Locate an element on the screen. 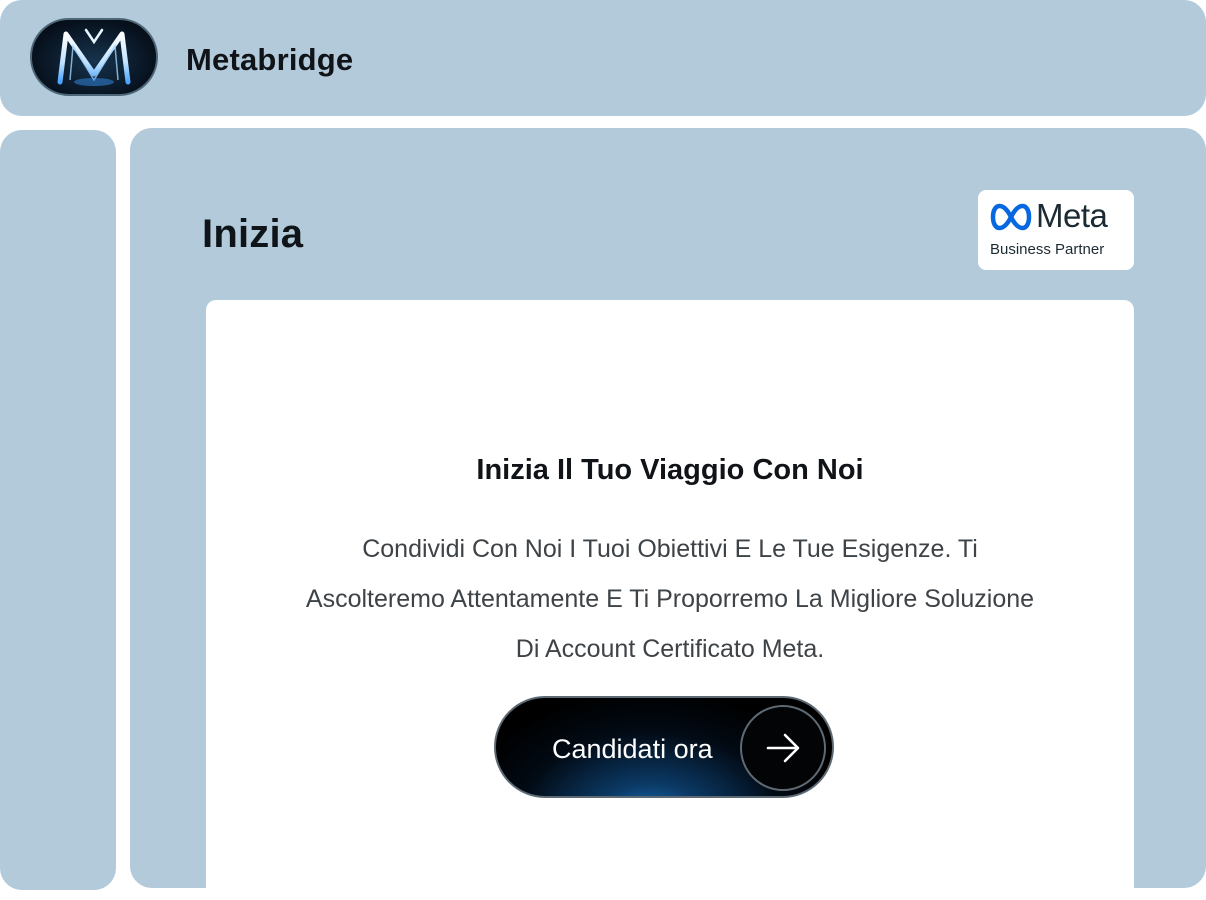 Image resolution: width=1206 pixels, height=900 pixels. sidebar is located at coordinates (58, 510).